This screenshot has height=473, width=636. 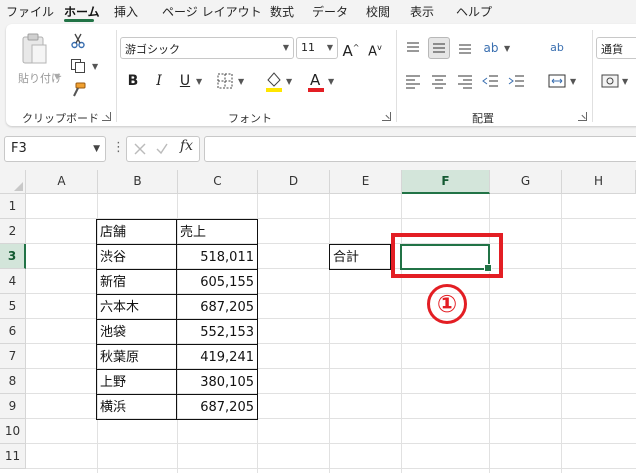 I want to click on insert-function-button: fx, so click(x=186, y=146).